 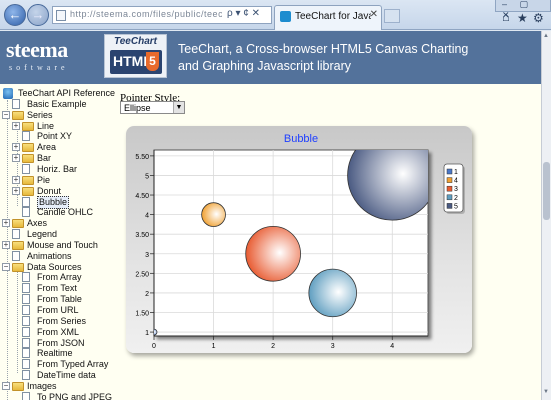 What do you see at coordinates (58, 386) in the screenshot?
I see `tree-item-images: − Images` at bounding box center [58, 386].